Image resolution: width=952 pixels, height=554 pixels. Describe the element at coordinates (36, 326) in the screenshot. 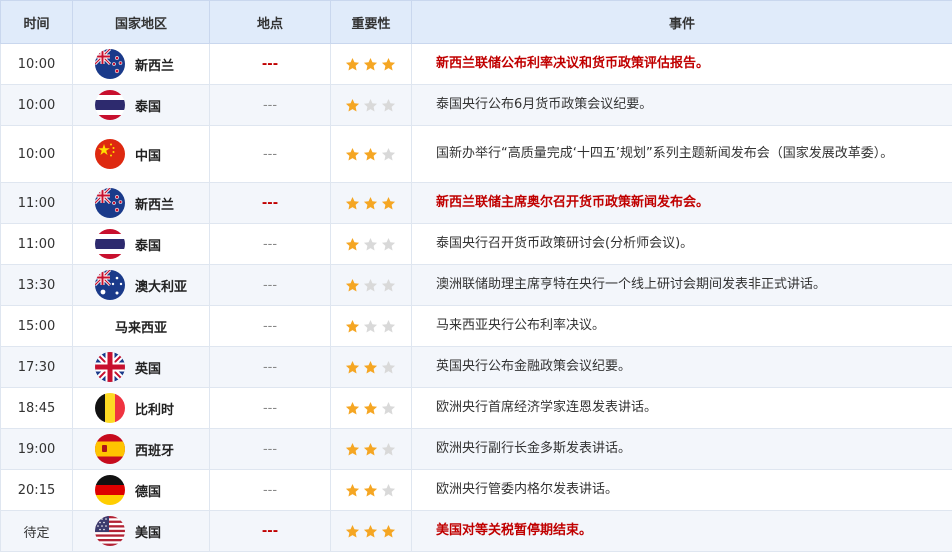

I see `event-time: 15:00` at that location.